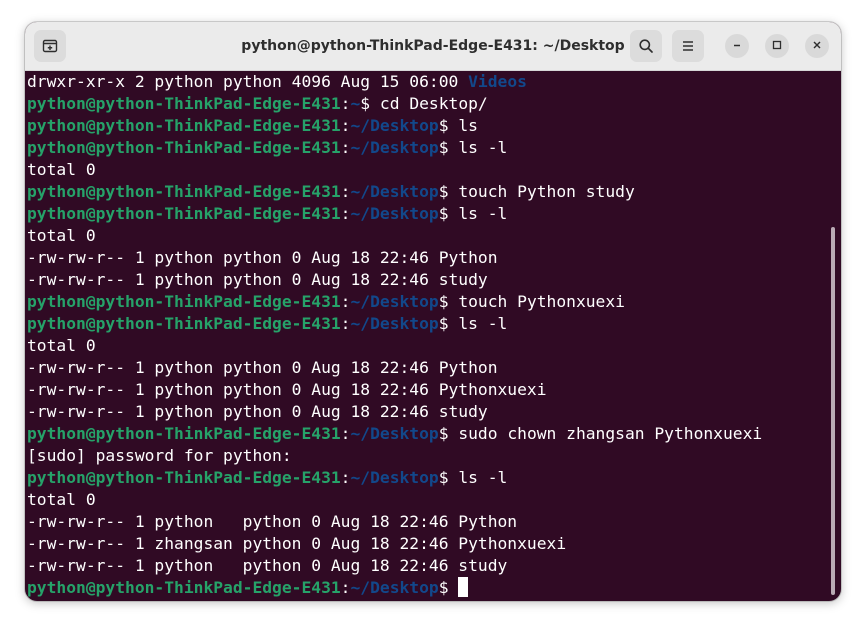 This screenshot has width=866, height=629. I want to click on maximize-icon, so click(777, 46).